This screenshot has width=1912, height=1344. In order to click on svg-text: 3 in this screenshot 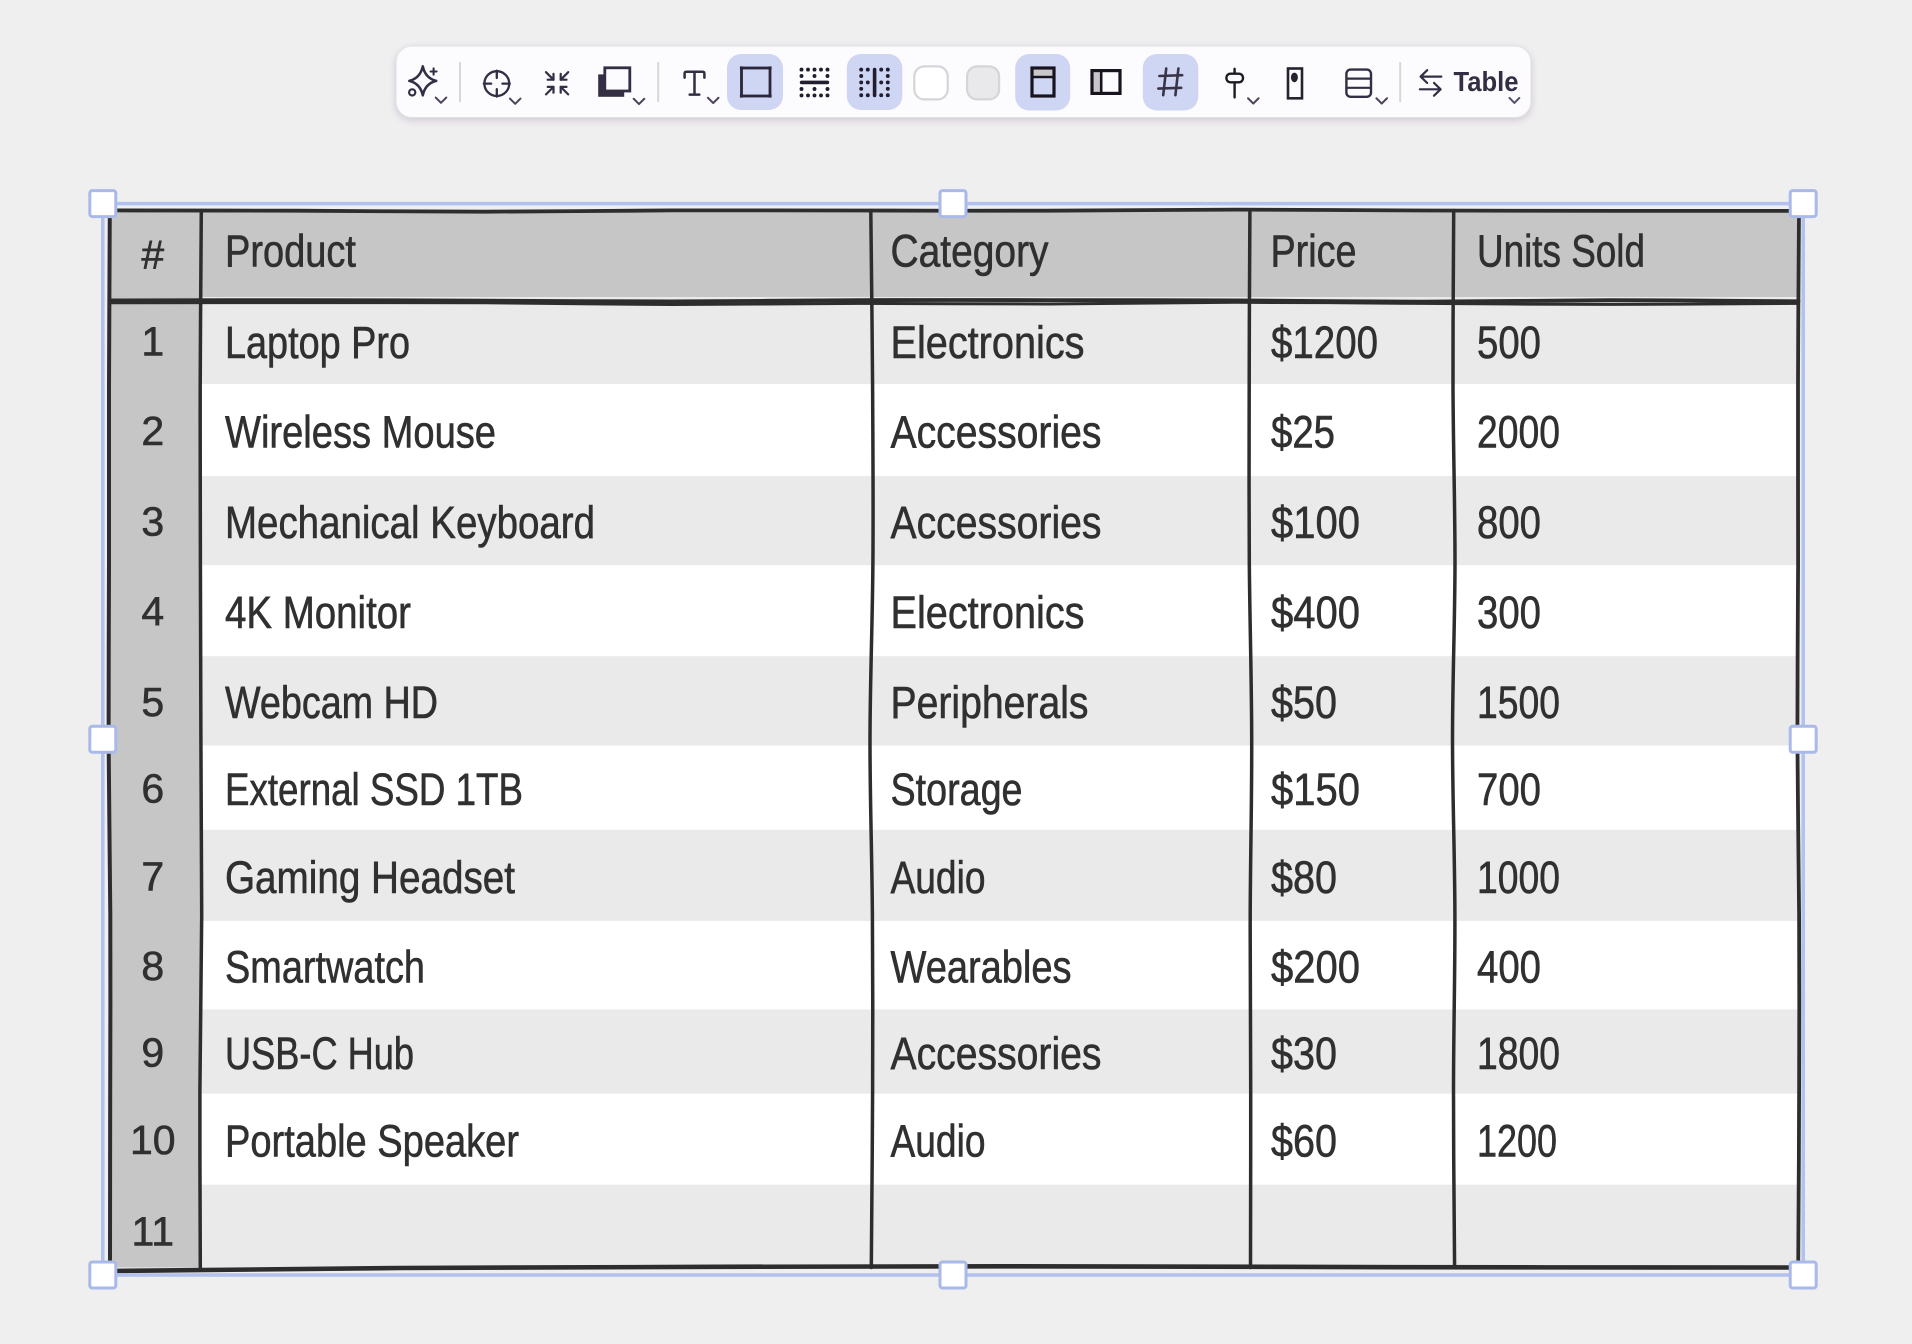, I will do `click(152, 522)`.